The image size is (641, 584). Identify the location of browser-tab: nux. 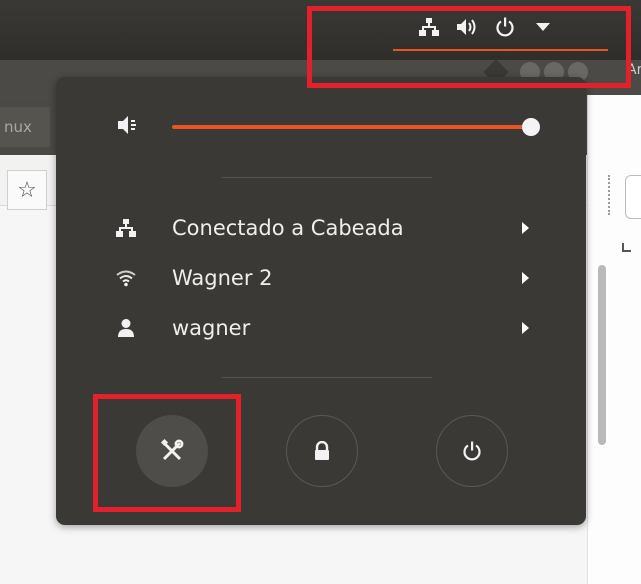
(25, 127).